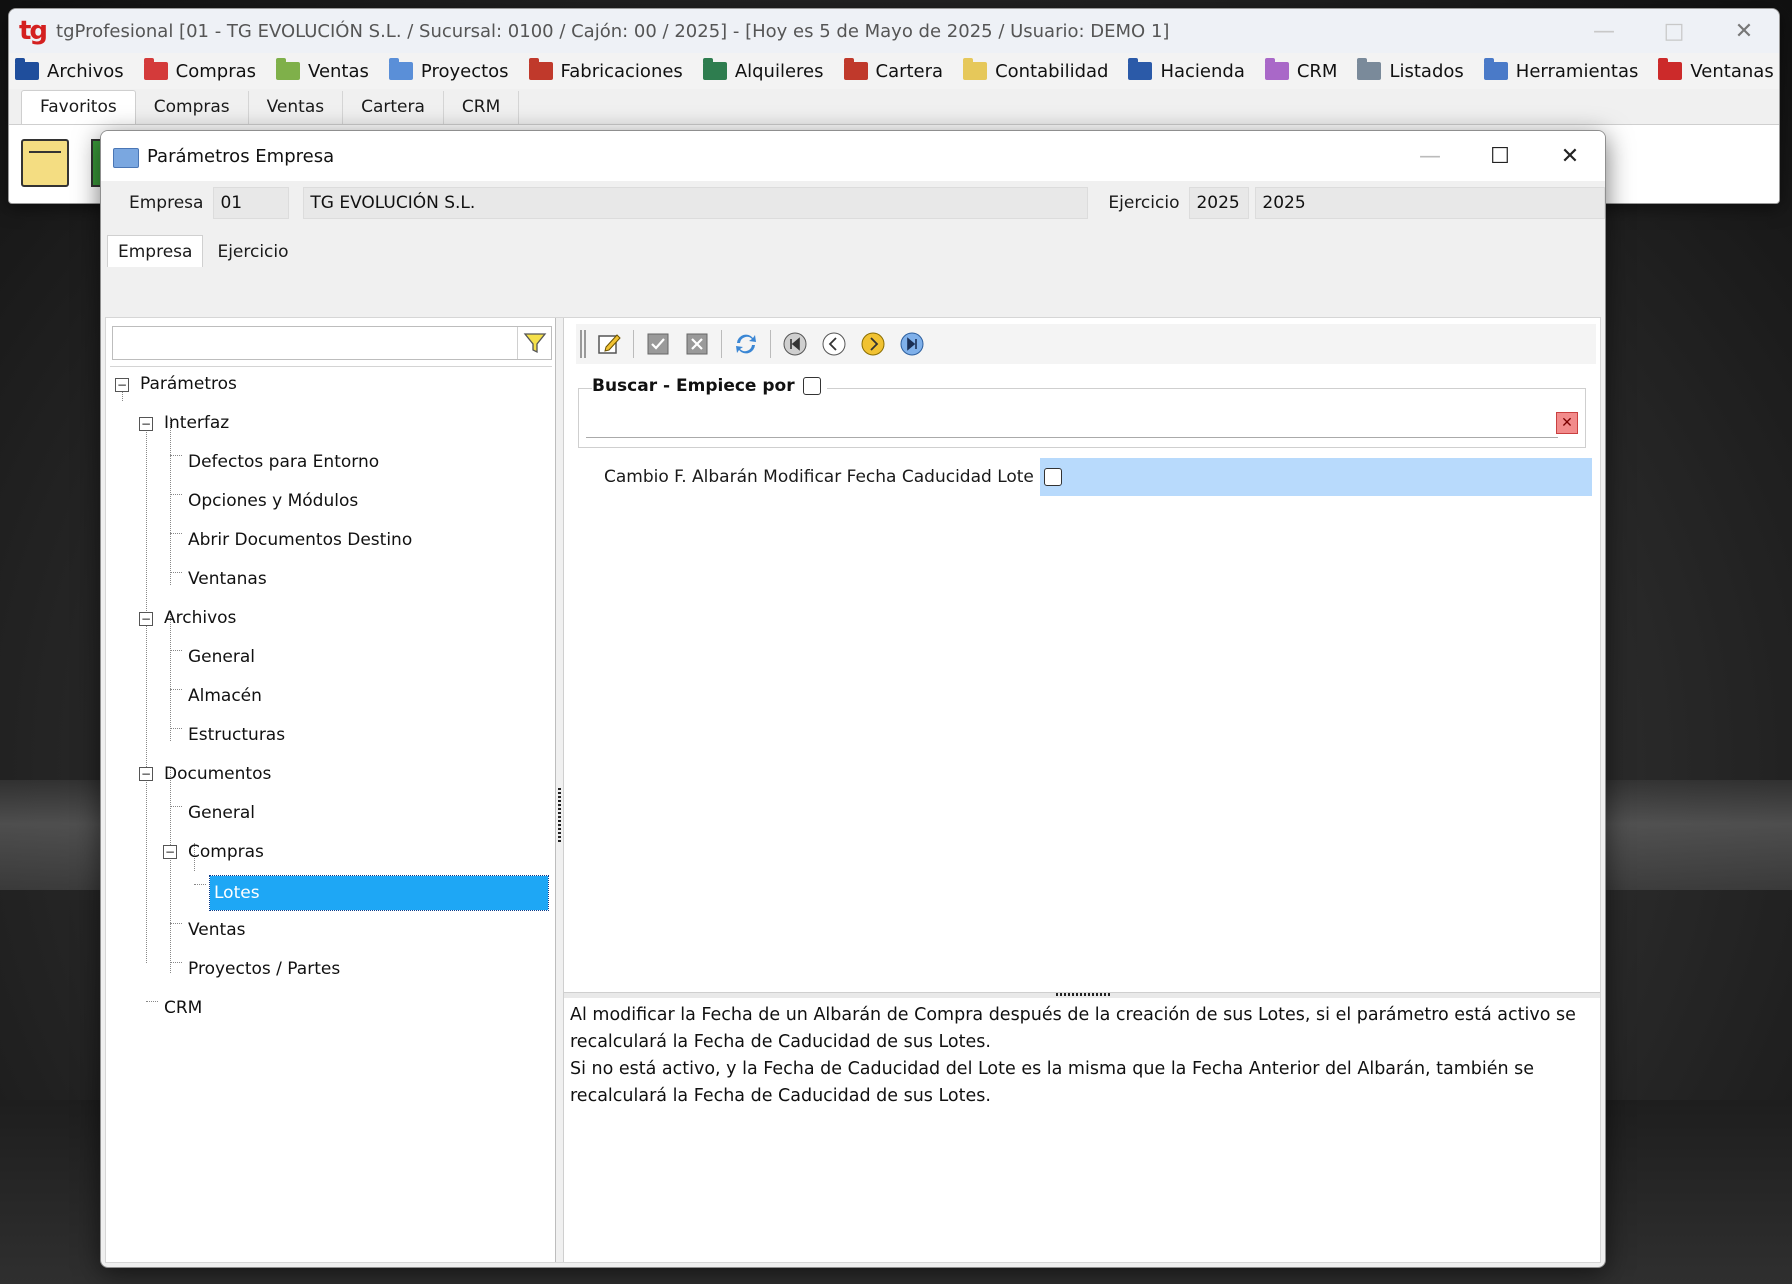  Describe the element at coordinates (188, 384) in the screenshot. I see `tree-node-parametros: Parámetros` at that location.